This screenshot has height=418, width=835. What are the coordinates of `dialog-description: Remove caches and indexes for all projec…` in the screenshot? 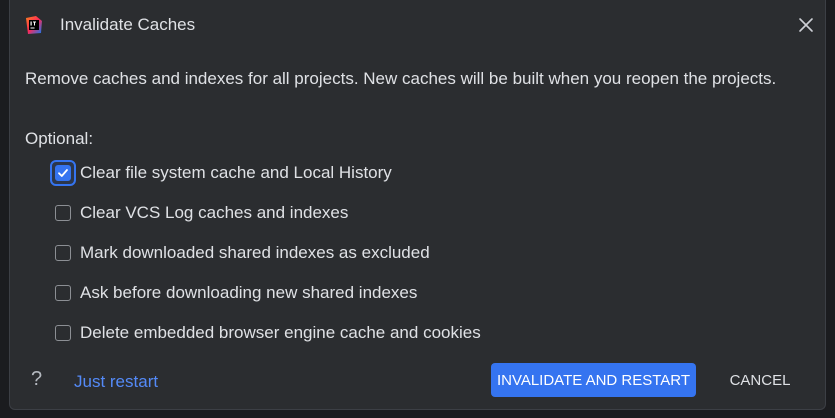 It's located at (401, 78).